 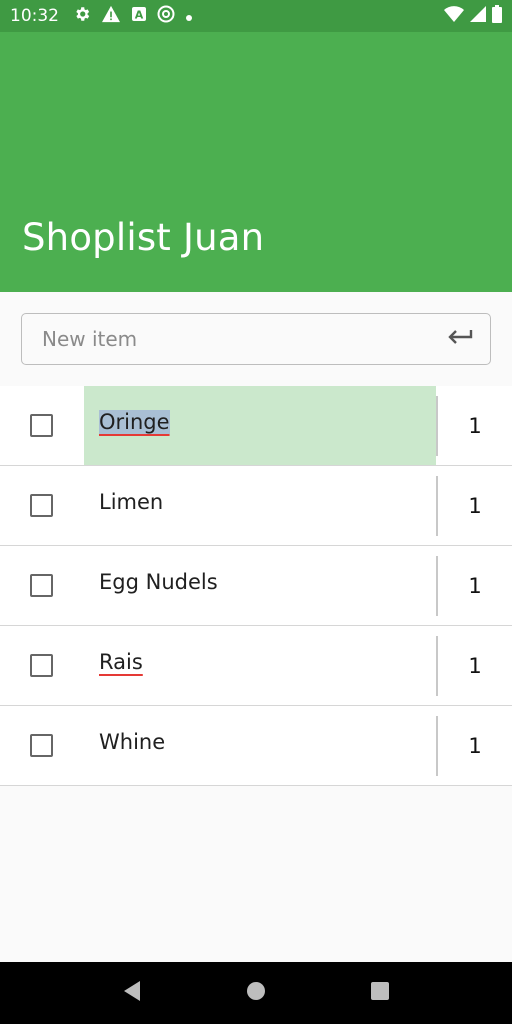 What do you see at coordinates (158, 582) in the screenshot?
I see `item-name: Egg Nudels` at bounding box center [158, 582].